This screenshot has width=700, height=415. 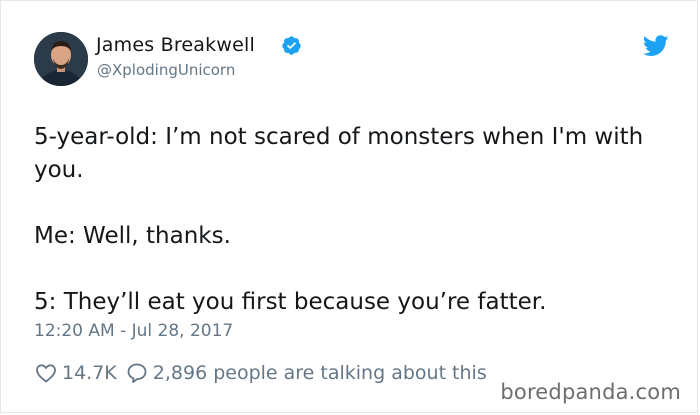 I want to click on author-display-name: James Breakwell, so click(x=175, y=45).